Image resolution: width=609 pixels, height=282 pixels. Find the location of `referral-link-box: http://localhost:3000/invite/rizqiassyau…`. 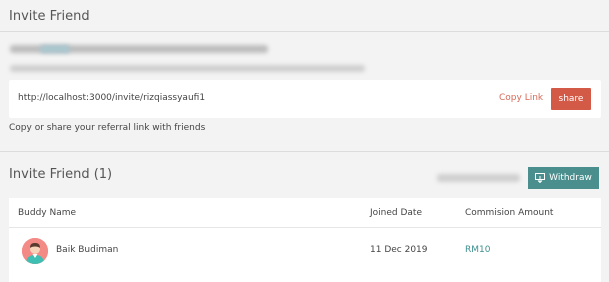

referral-link-box: http://localhost:3000/invite/rizqiassyau… is located at coordinates (305, 99).